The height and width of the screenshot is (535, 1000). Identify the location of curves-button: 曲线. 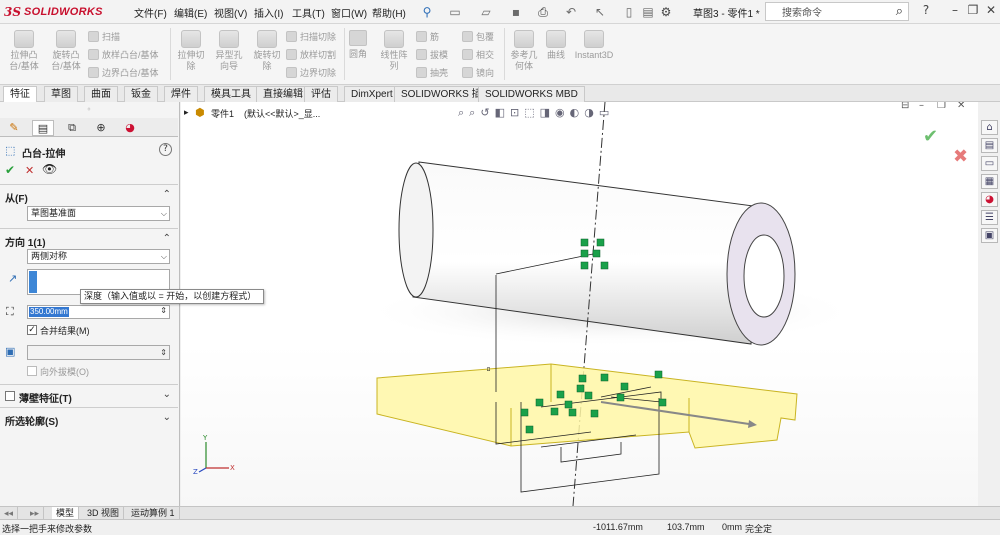
(556, 45).